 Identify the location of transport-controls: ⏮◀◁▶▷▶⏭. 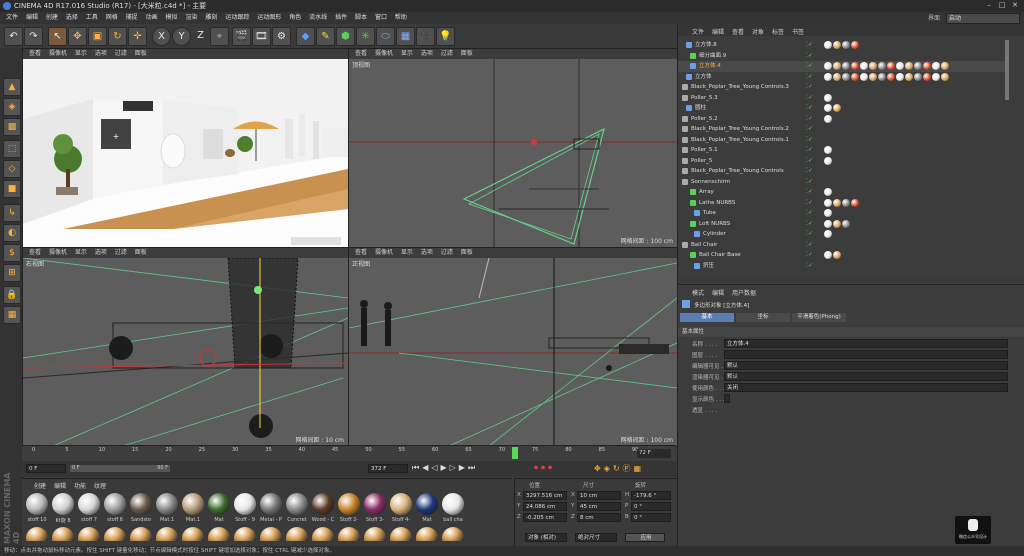
(472, 469).